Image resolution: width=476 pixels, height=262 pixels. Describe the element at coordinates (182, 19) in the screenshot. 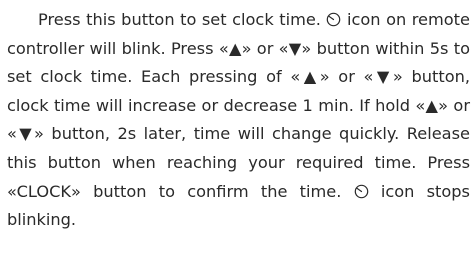

I see `text-segment-1: Press this button to set clock time.` at that location.